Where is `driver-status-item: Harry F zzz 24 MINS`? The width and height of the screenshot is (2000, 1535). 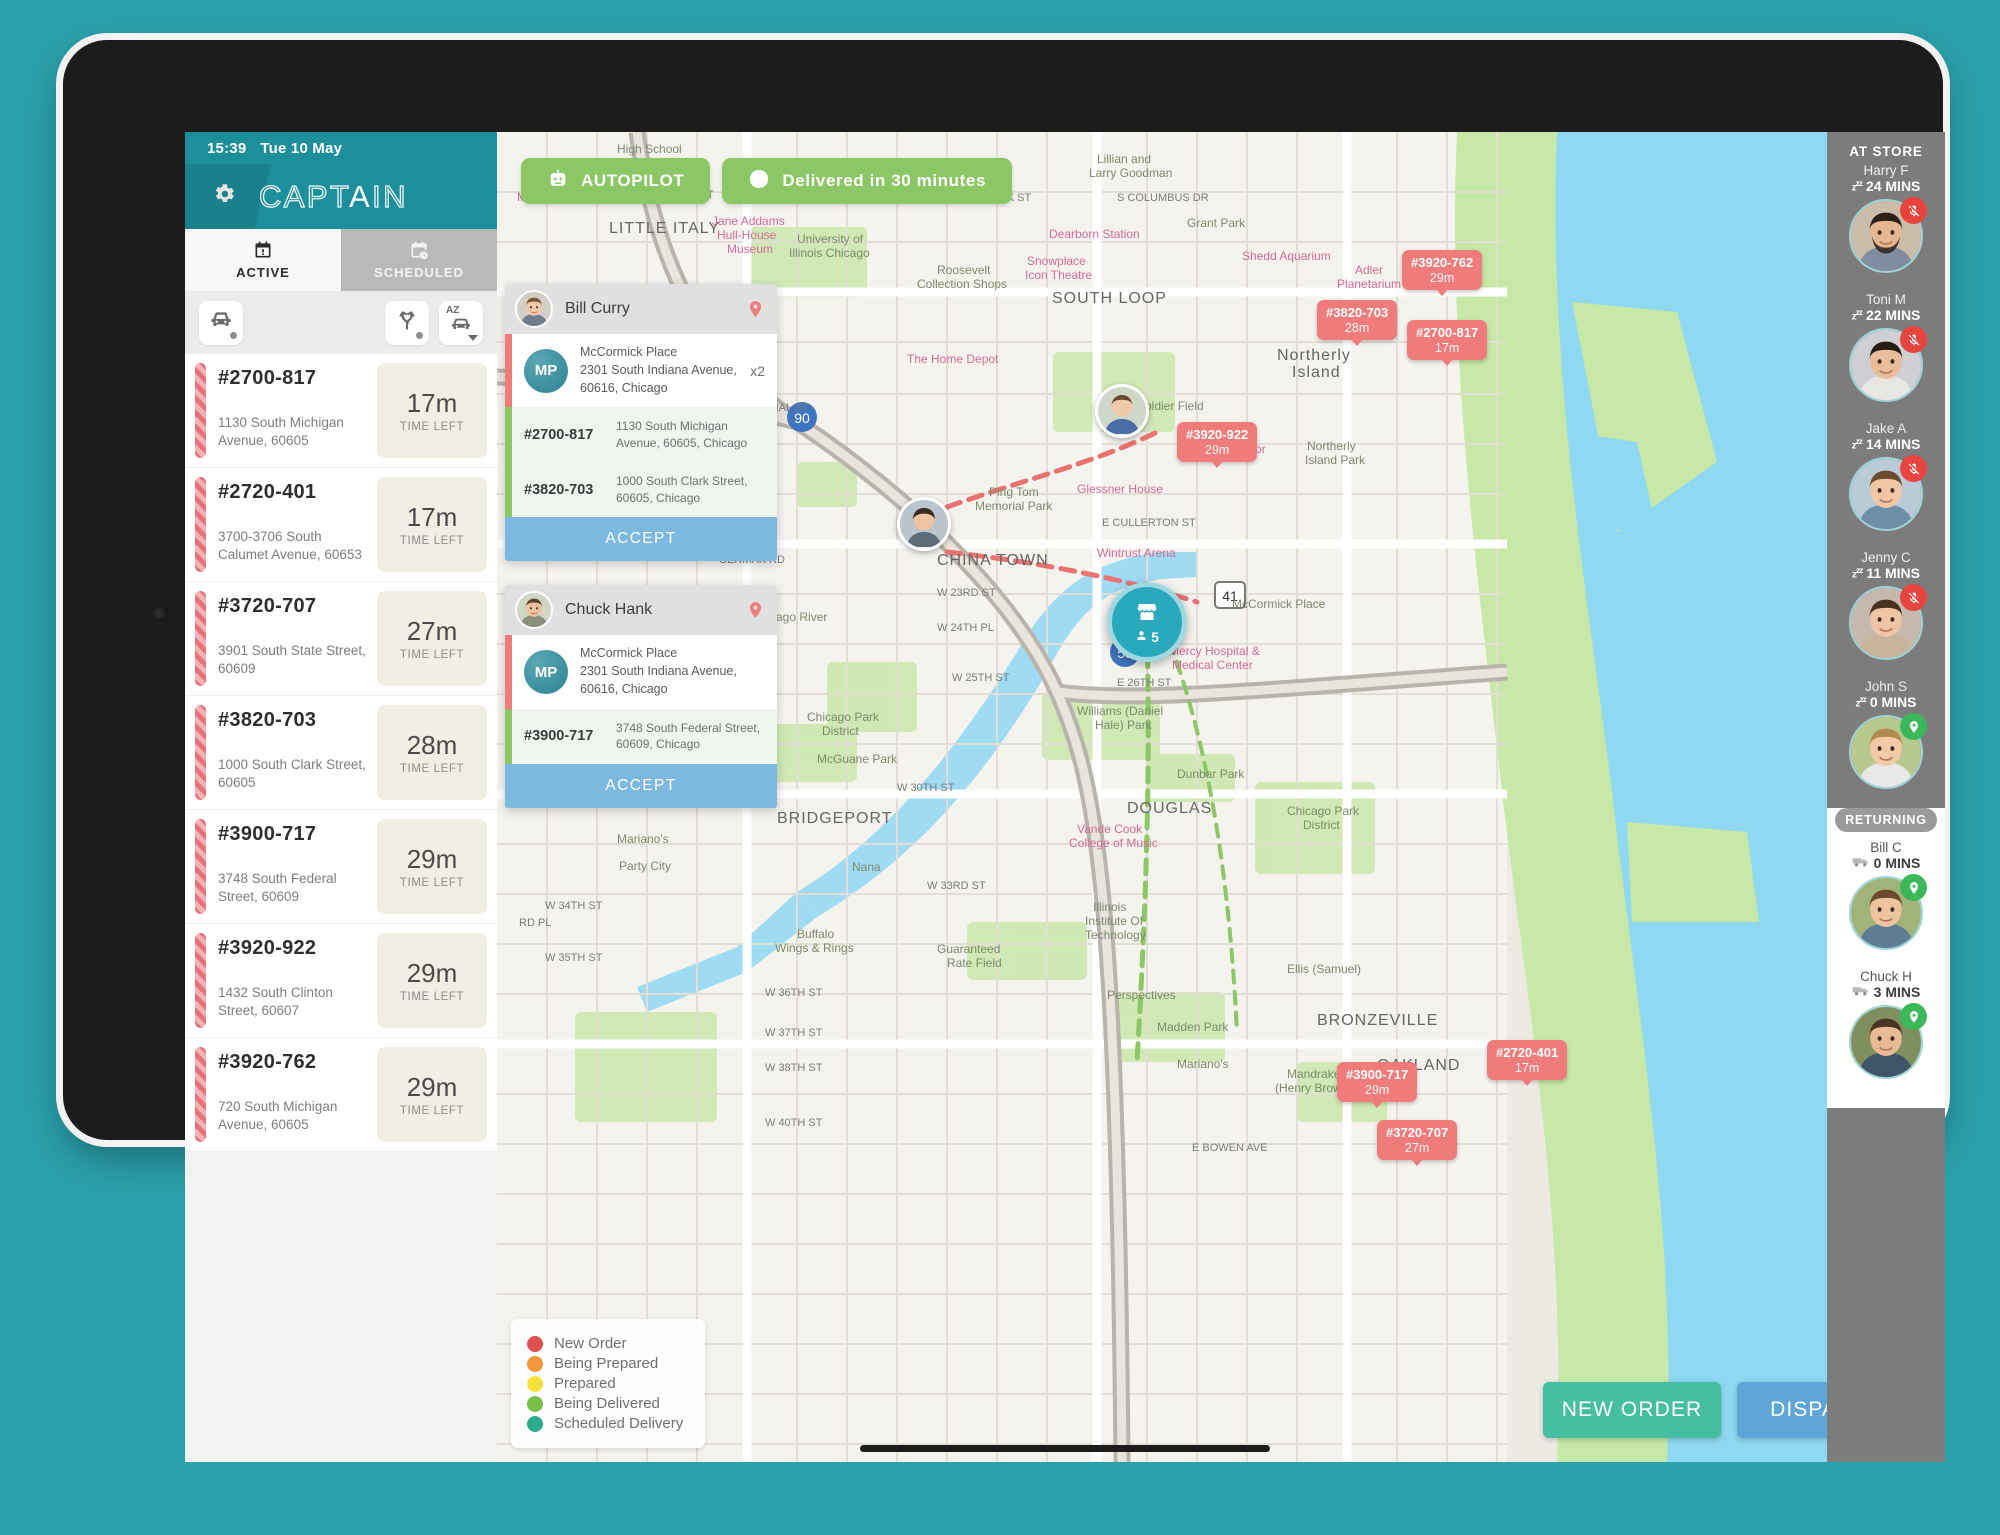
driver-status-item: Harry F zzz 24 MINS is located at coordinates (1886, 220).